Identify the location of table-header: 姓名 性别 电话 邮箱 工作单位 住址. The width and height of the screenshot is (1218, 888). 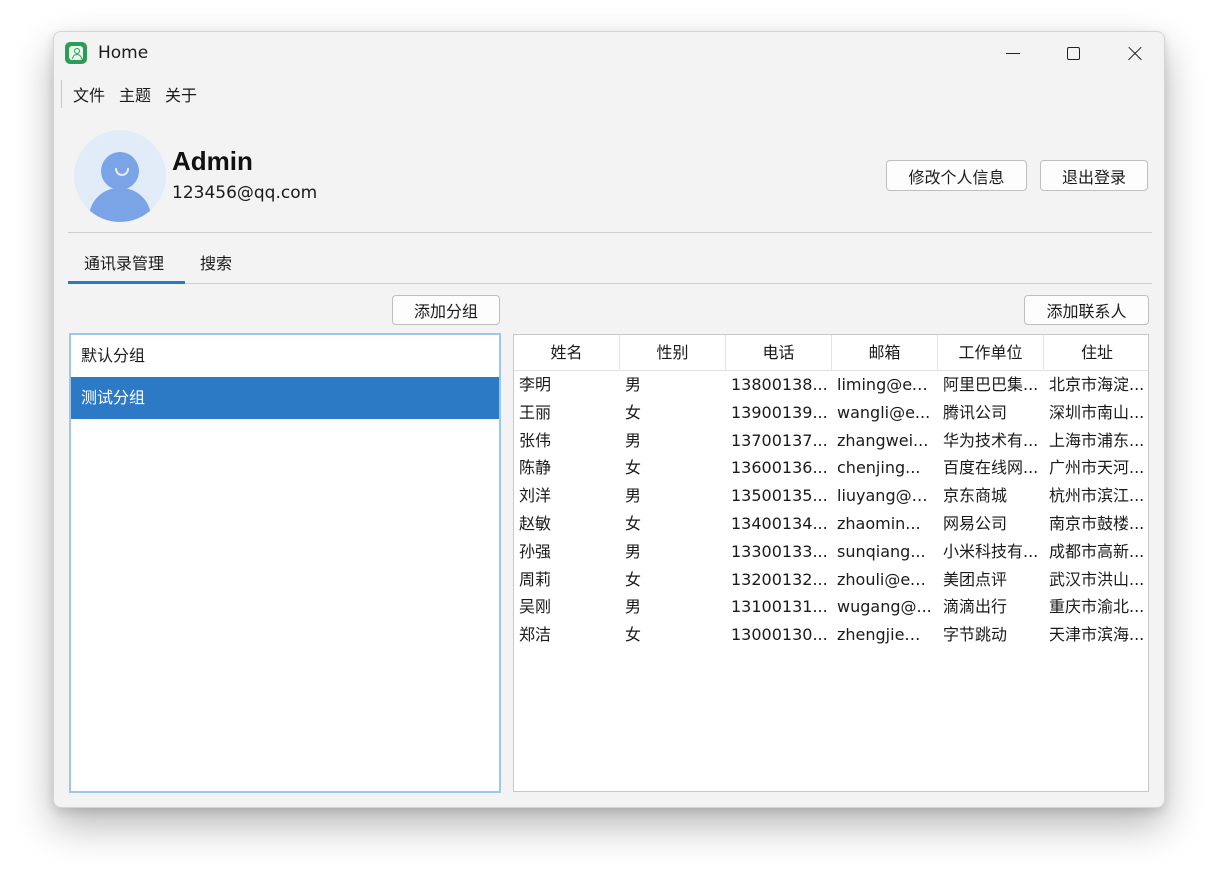
(831, 353).